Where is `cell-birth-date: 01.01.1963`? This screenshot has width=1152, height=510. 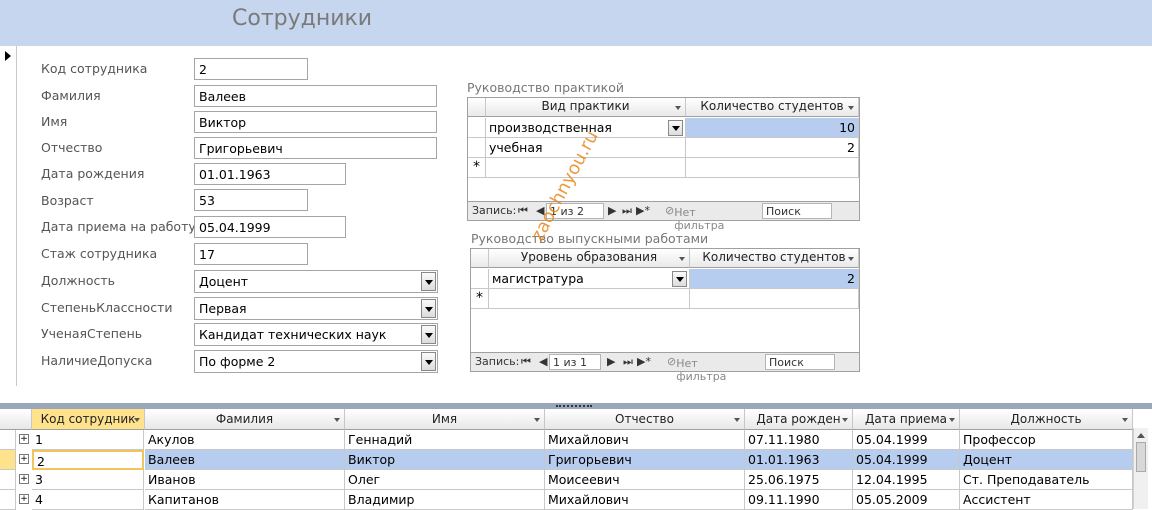 cell-birth-date: 01.01.1963 is located at coordinates (799, 460).